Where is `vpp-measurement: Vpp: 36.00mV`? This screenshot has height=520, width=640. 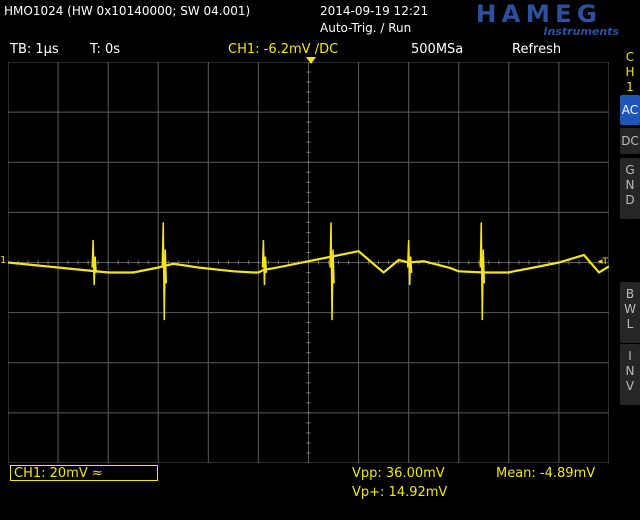
vpp-measurement: Vpp: 36.00mV is located at coordinates (398, 473).